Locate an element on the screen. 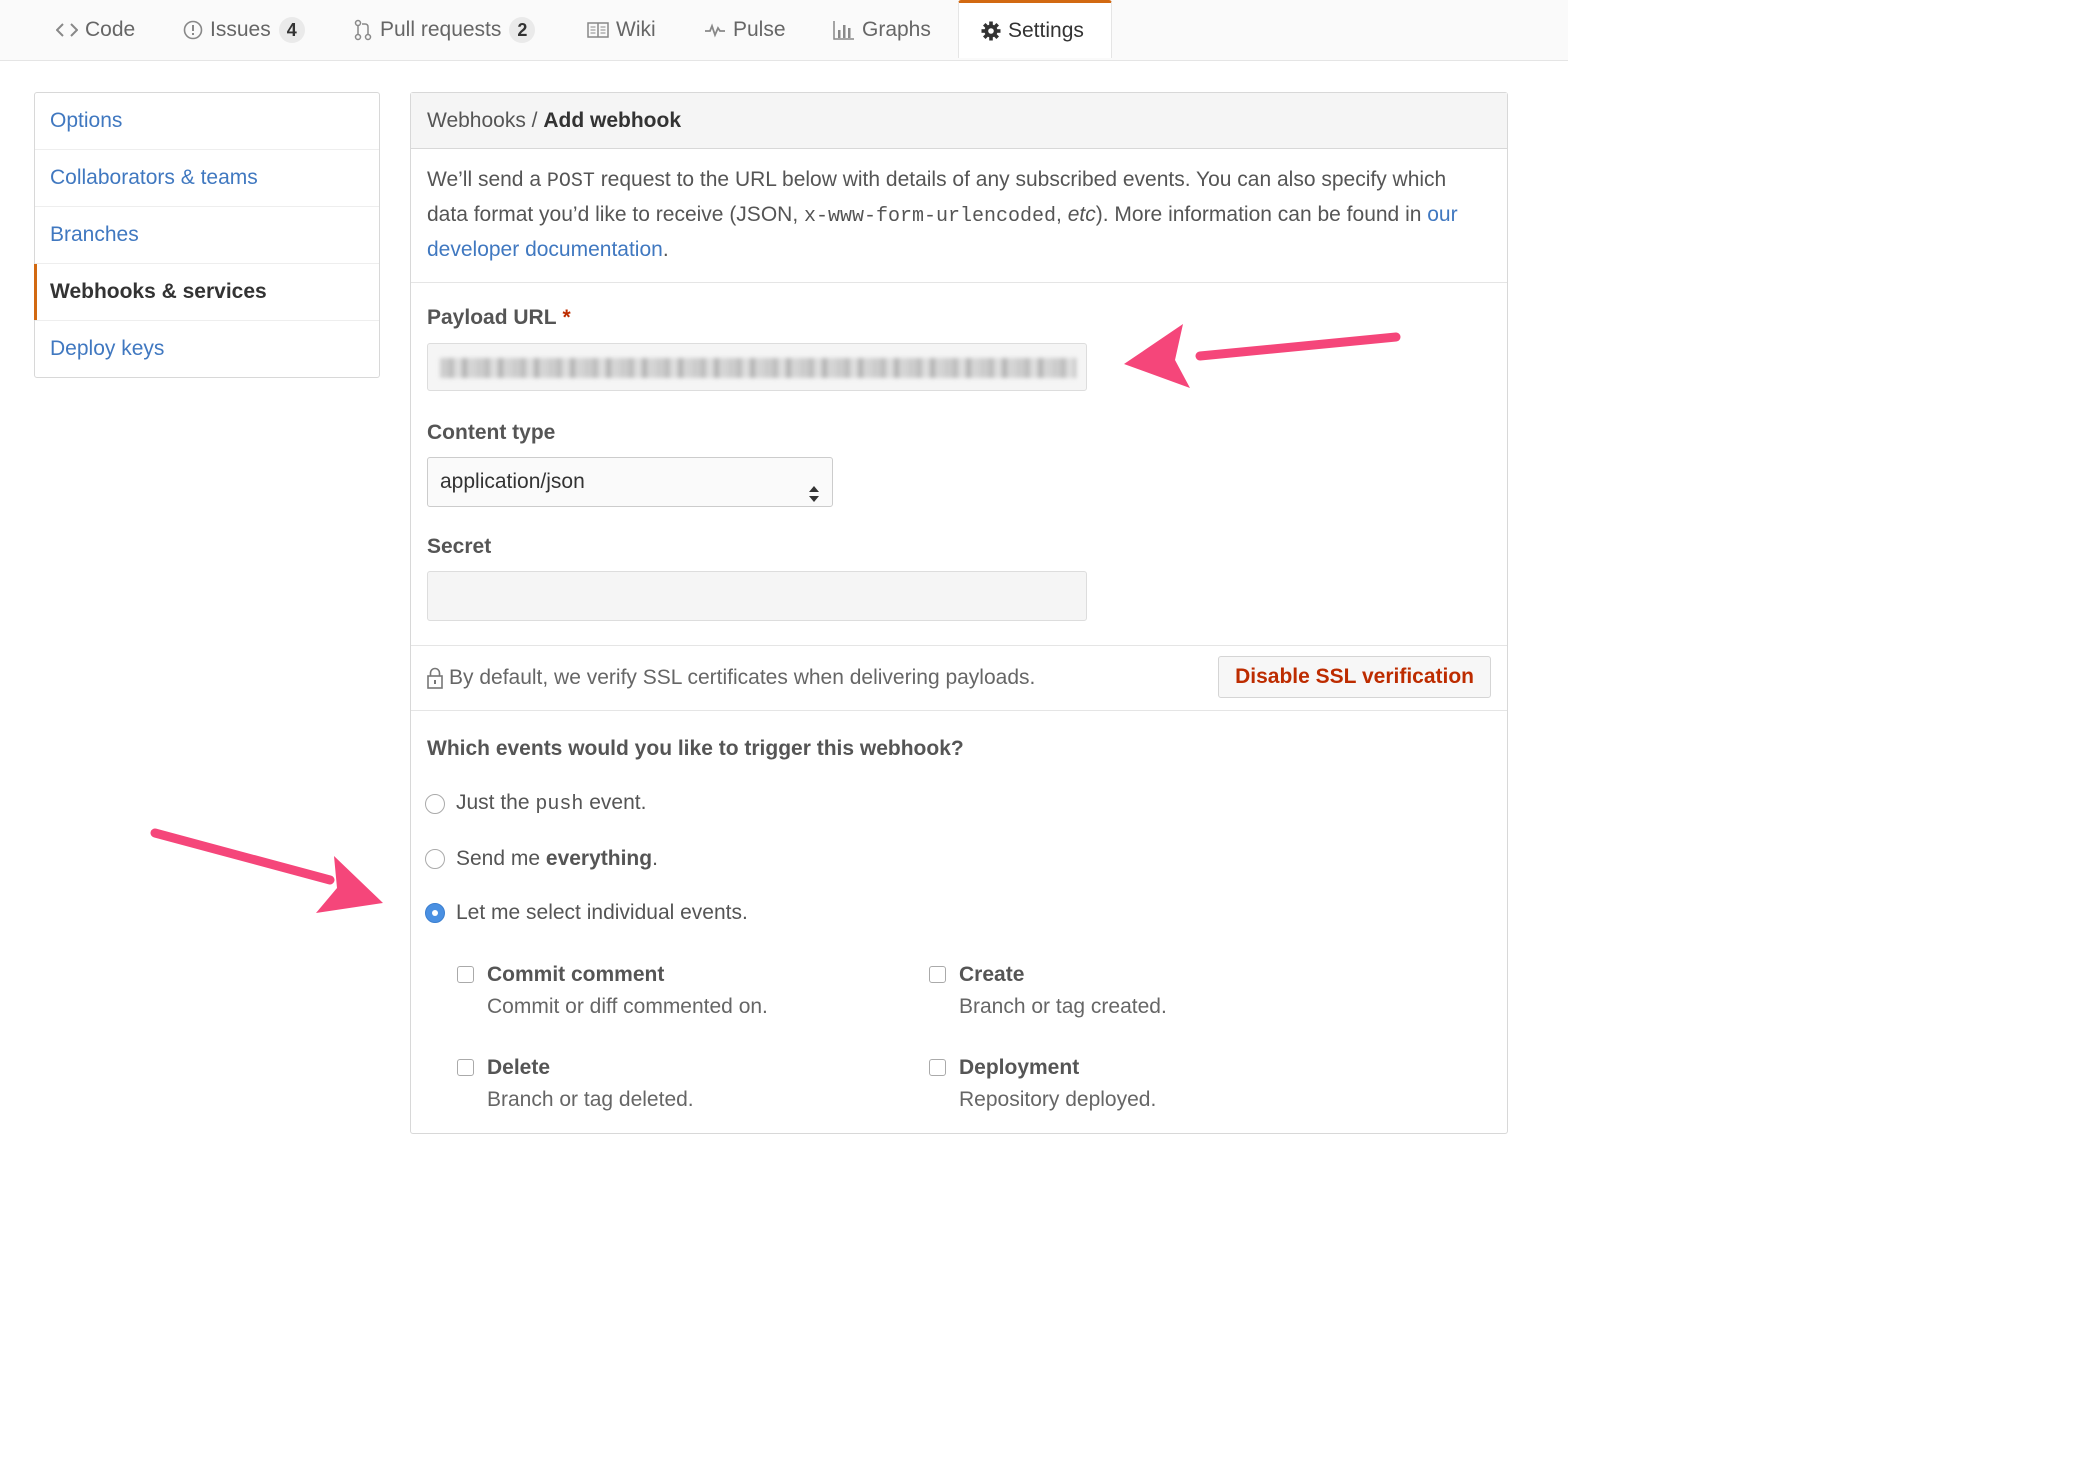  event-title: Commit comment is located at coordinates (576, 974).